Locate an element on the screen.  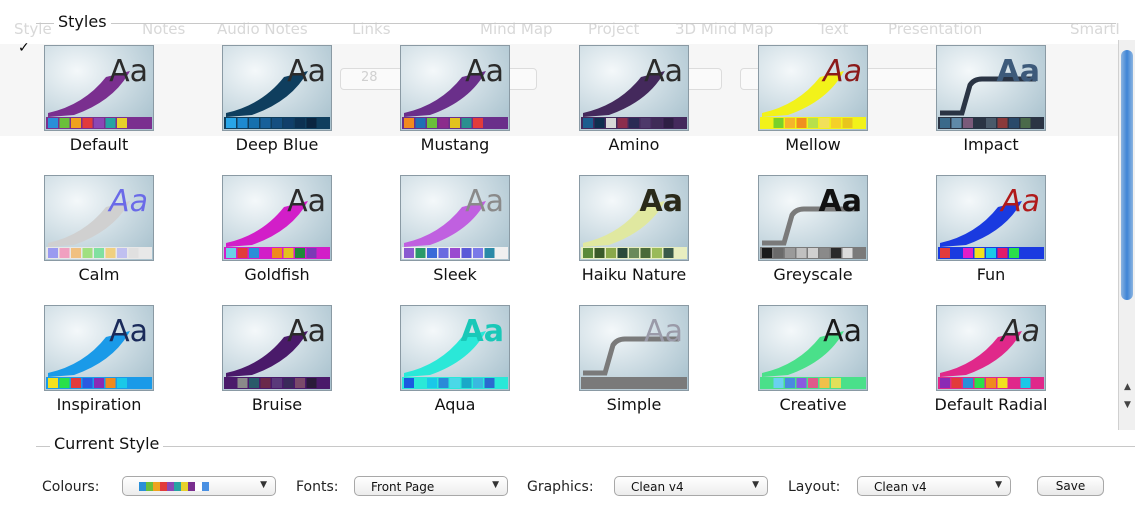
style-name-label: Bruise is located at coordinates (277, 404).